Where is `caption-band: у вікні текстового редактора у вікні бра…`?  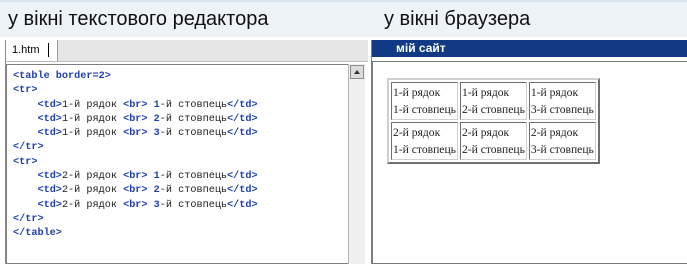 caption-band: у вікні текстового редактора у вікні бра… is located at coordinates (343, 18).